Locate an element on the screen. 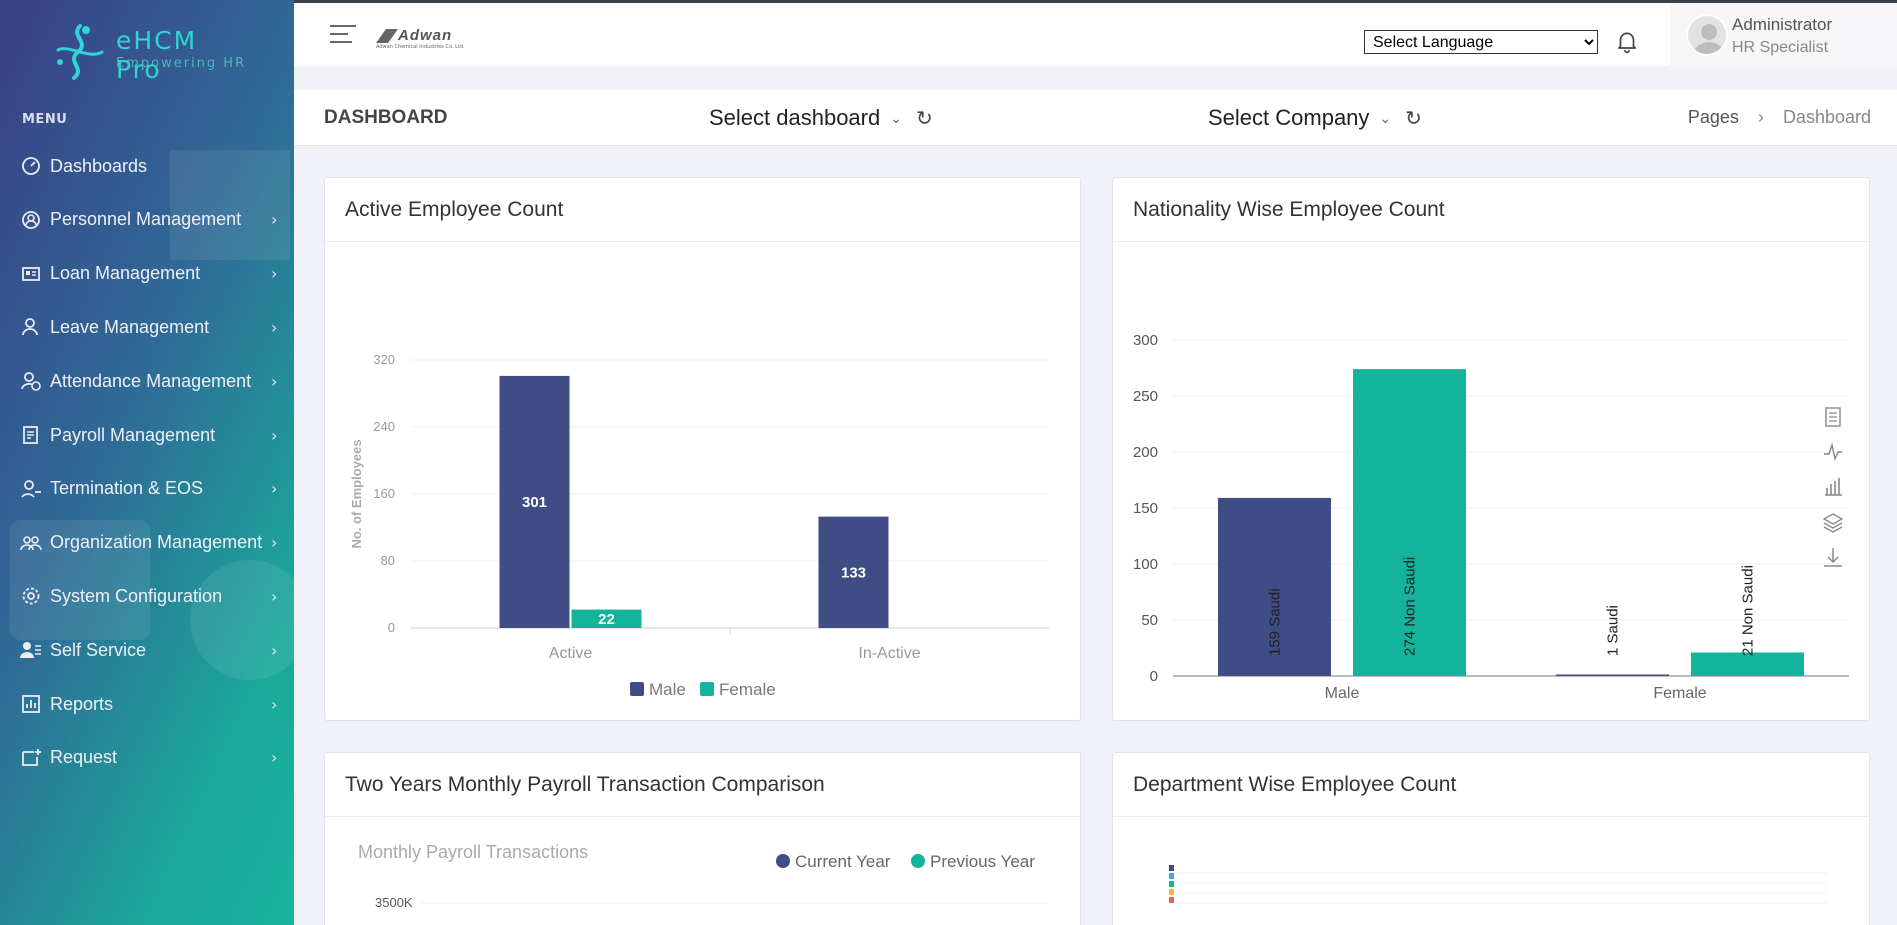 This screenshot has width=1897, height=925. bar-chart-icon is located at coordinates (1833, 487).